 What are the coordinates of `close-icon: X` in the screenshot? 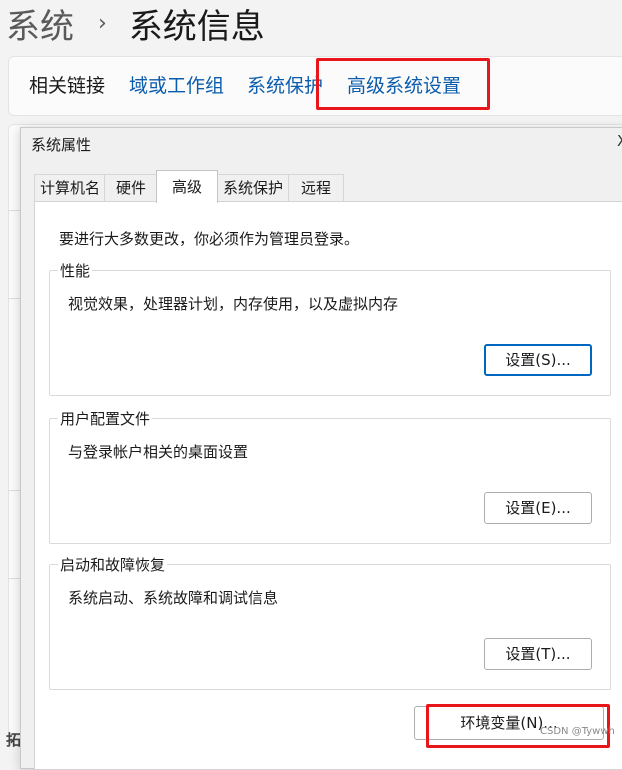 It's located at (619, 141).